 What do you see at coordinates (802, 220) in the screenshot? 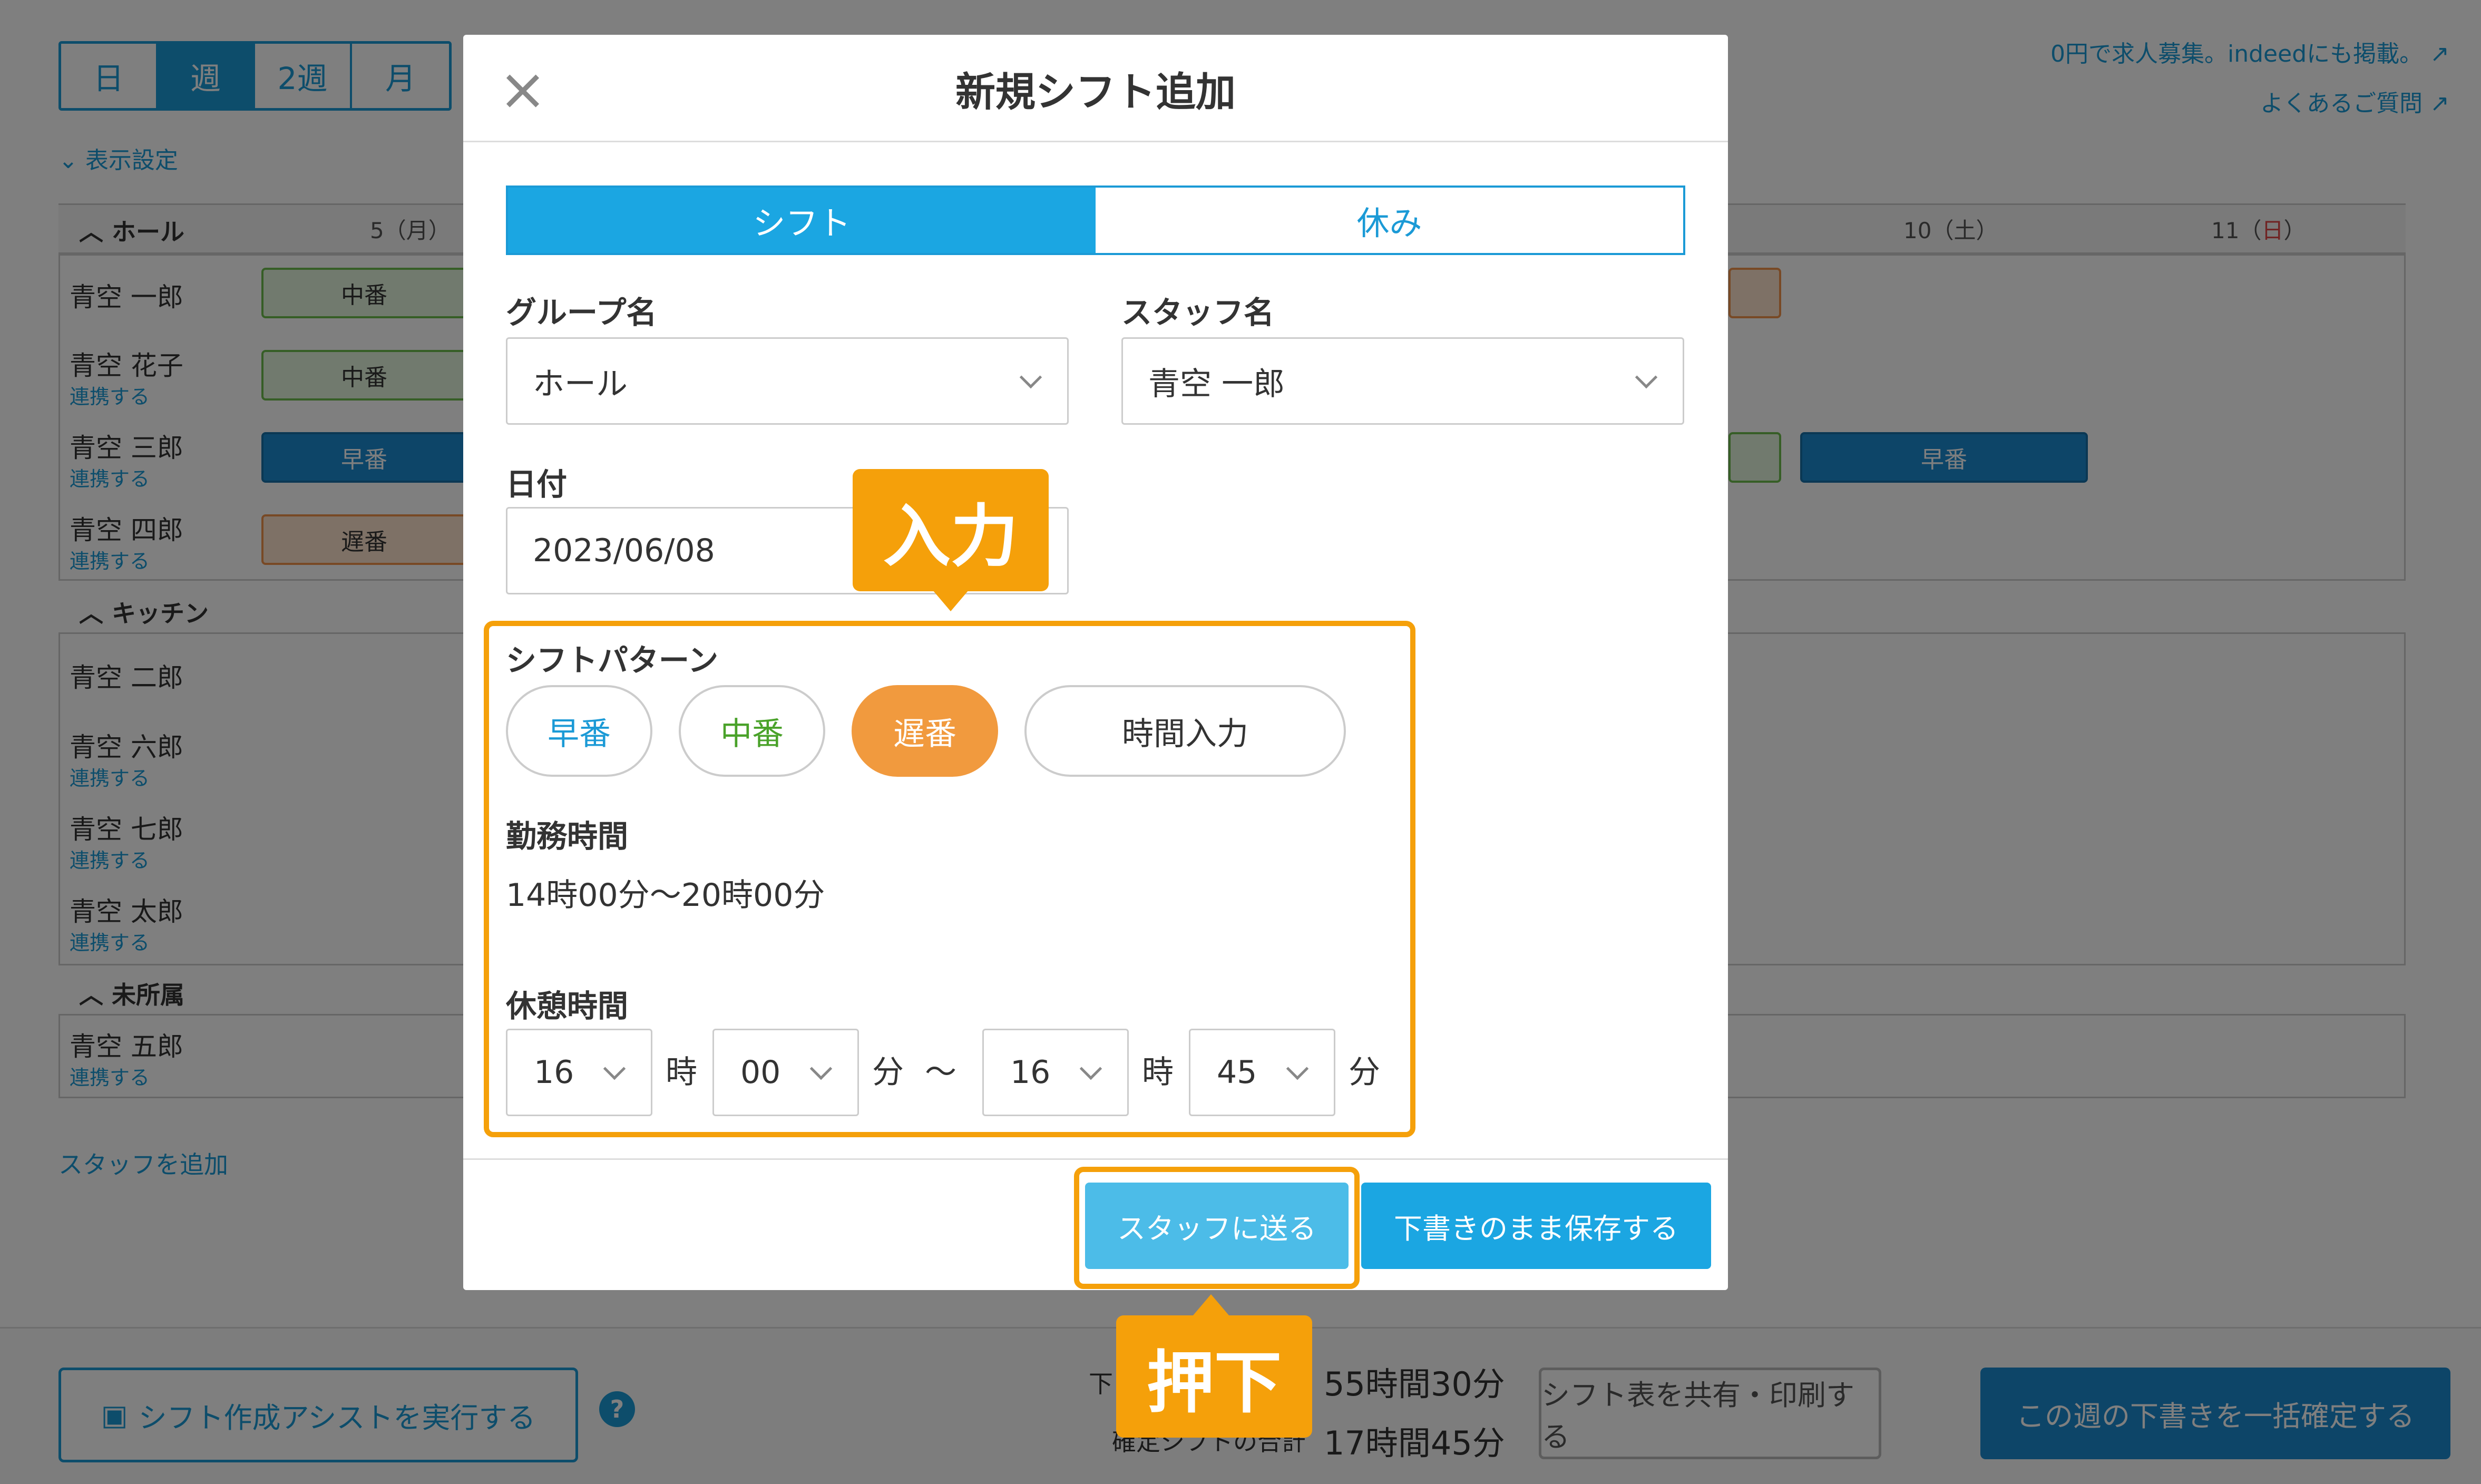
I see `tab-shift: シフト` at bounding box center [802, 220].